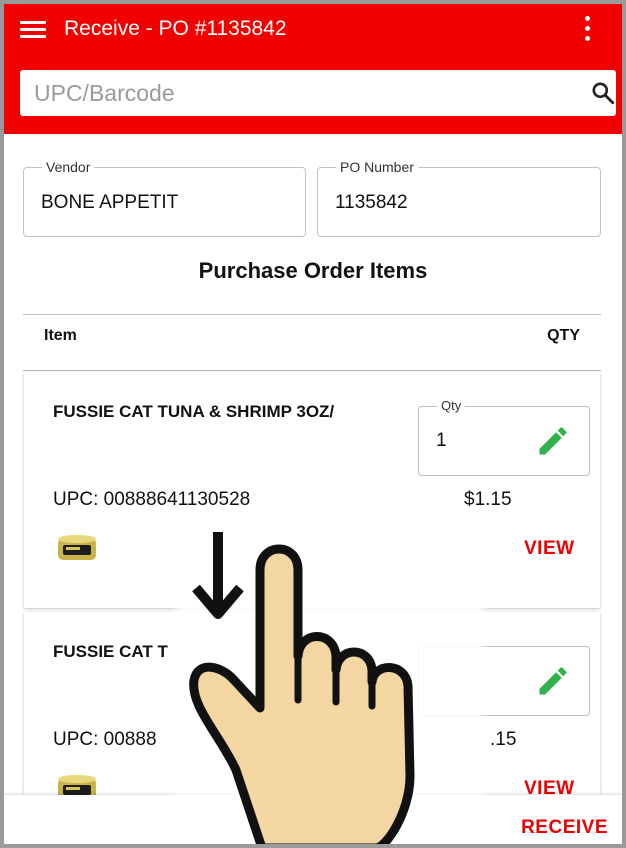 The image size is (626, 848). What do you see at coordinates (294, 93) in the screenshot?
I see `search-input` at bounding box center [294, 93].